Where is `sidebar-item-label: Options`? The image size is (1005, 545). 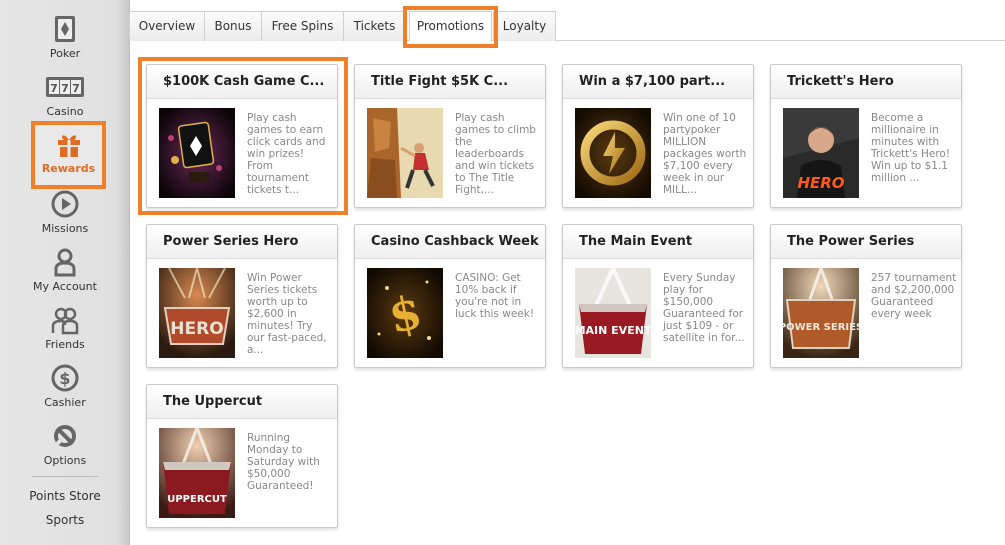
sidebar-item-label: Options is located at coordinates (65, 460).